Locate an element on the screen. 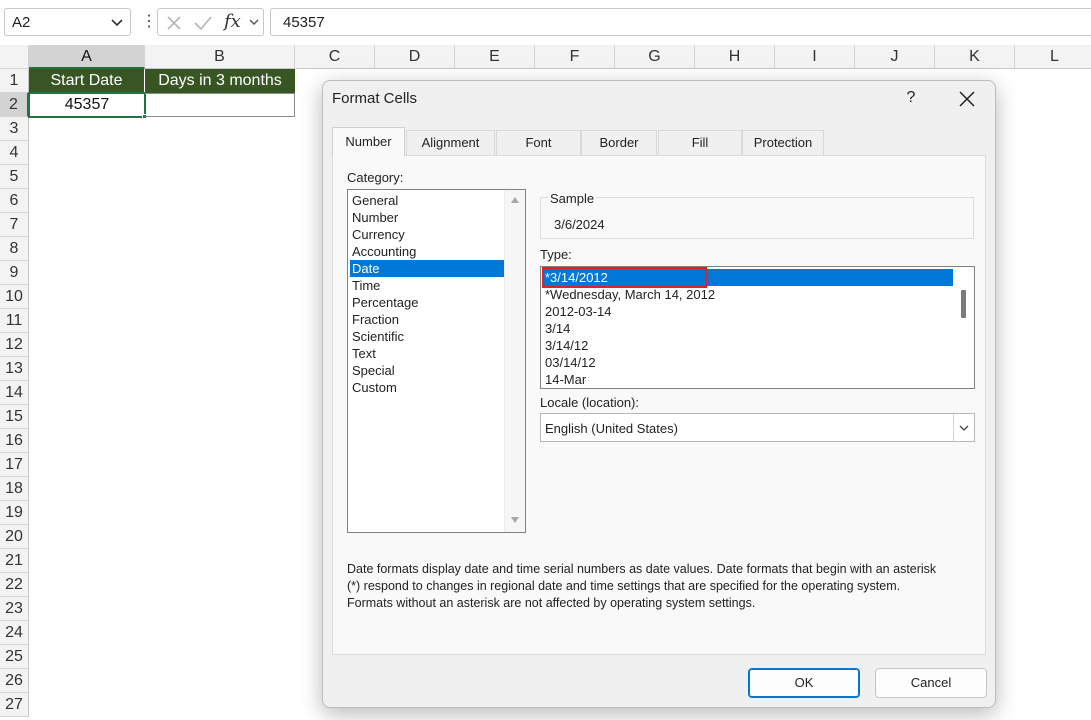 This screenshot has width=1091, height=720. row-header-7: 7 is located at coordinates (14, 225).